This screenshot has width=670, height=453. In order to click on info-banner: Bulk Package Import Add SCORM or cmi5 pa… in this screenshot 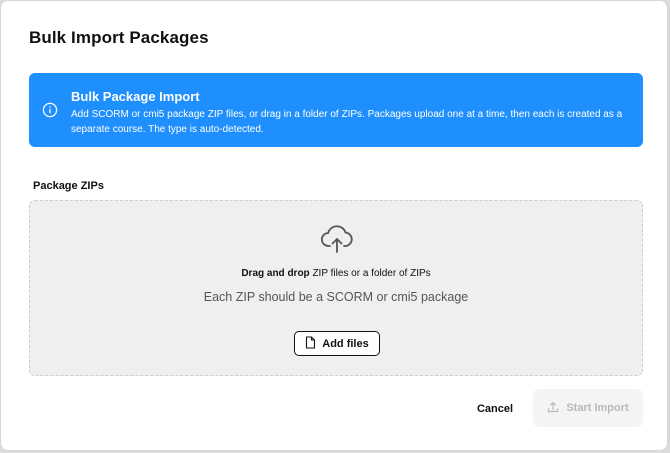, I will do `click(336, 110)`.